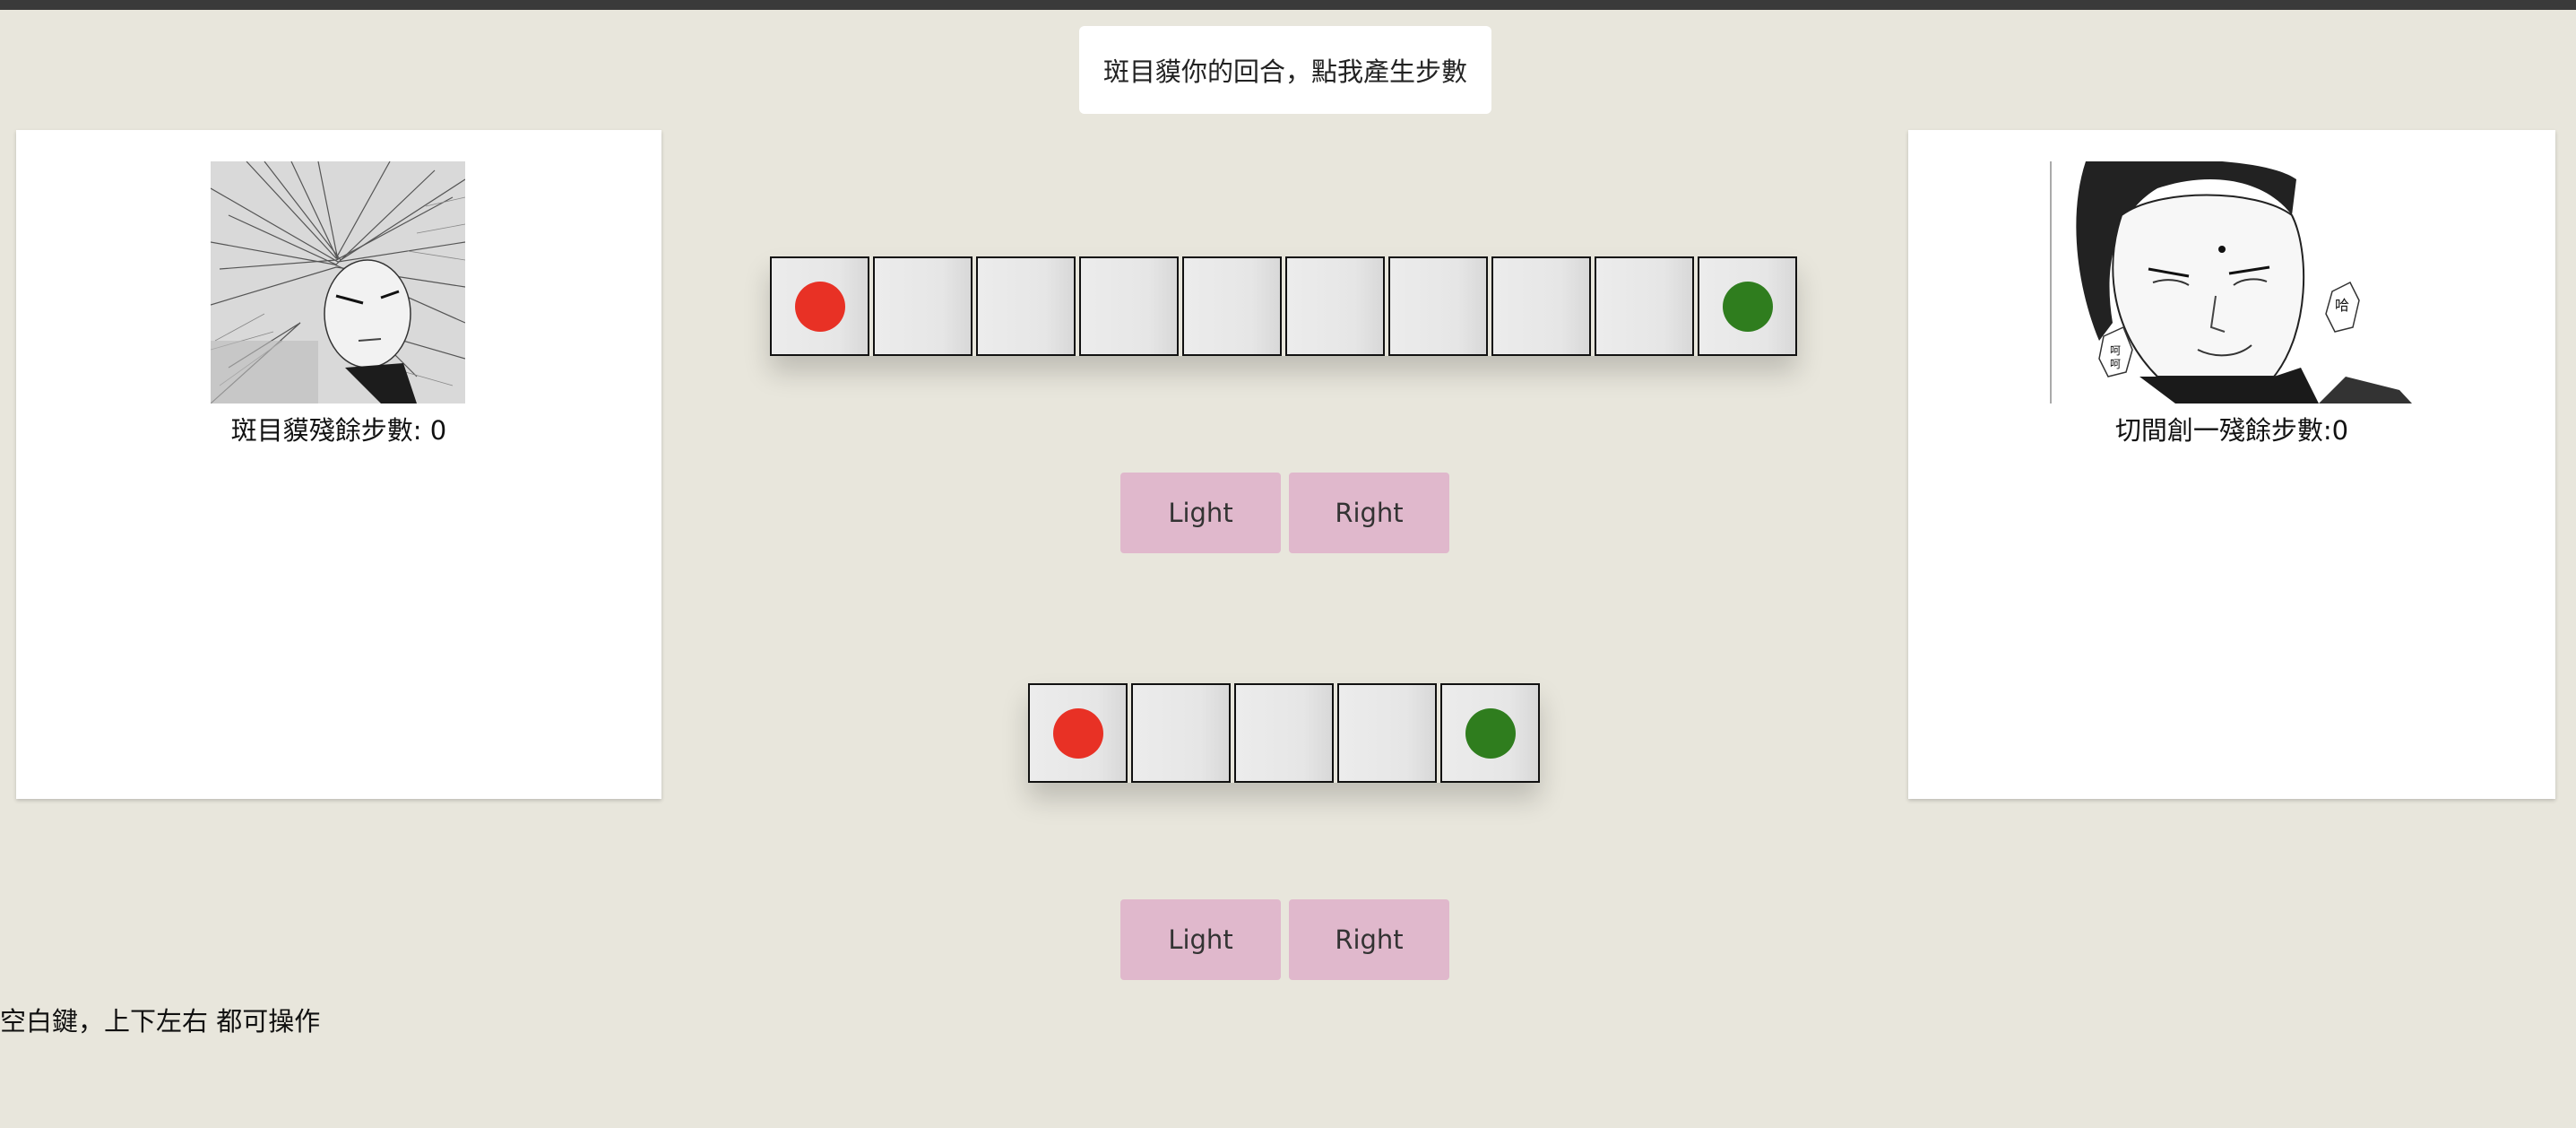 This screenshot has width=2576, height=1128. Describe the element at coordinates (2342, 305) in the screenshot. I see `svg-text: 哈` at that location.